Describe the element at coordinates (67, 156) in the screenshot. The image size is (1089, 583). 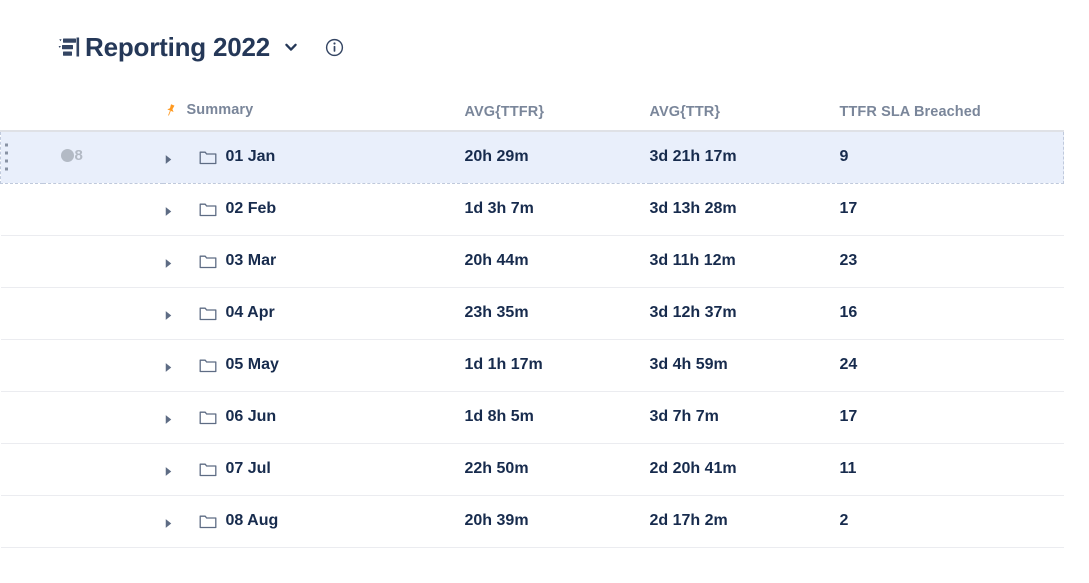
I see `badge-dot-icon` at that location.